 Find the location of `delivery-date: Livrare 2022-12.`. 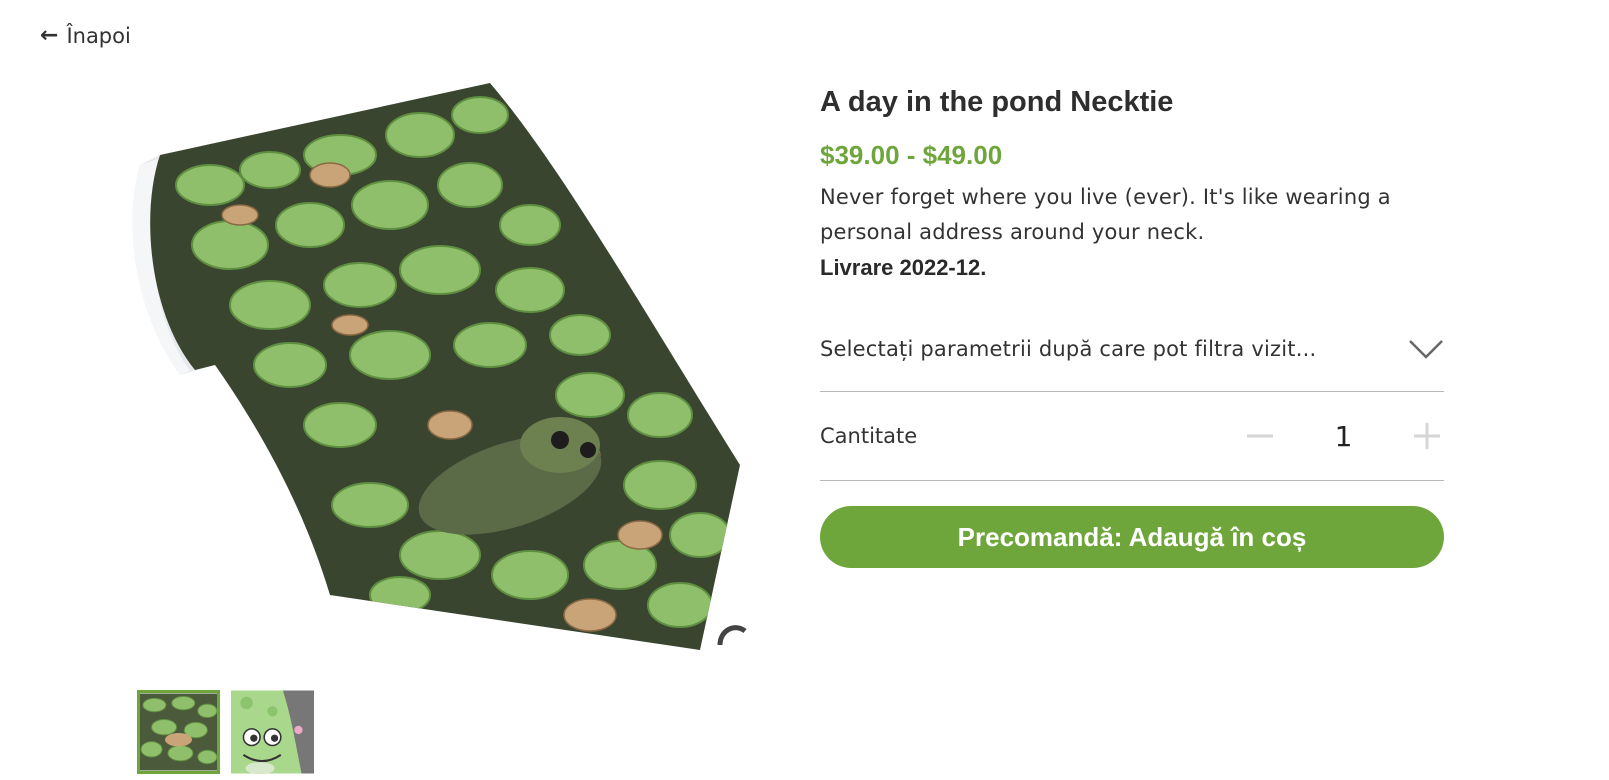

delivery-date: Livrare 2022-12. is located at coordinates (903, 267).